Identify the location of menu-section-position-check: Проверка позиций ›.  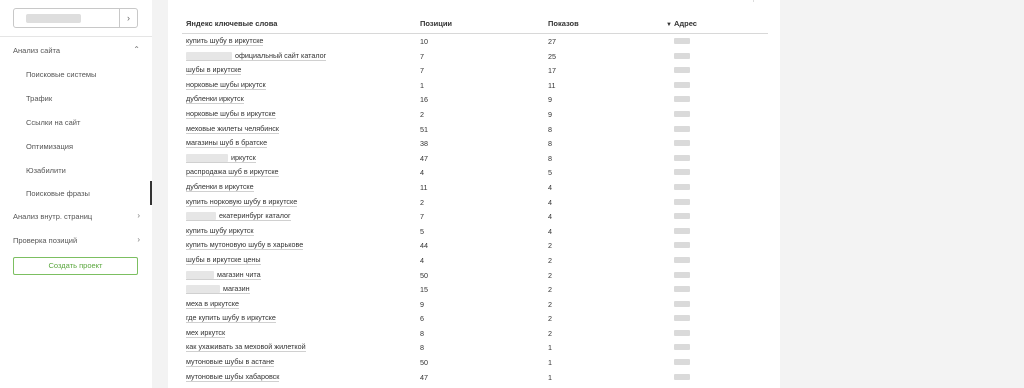
(76, 240).